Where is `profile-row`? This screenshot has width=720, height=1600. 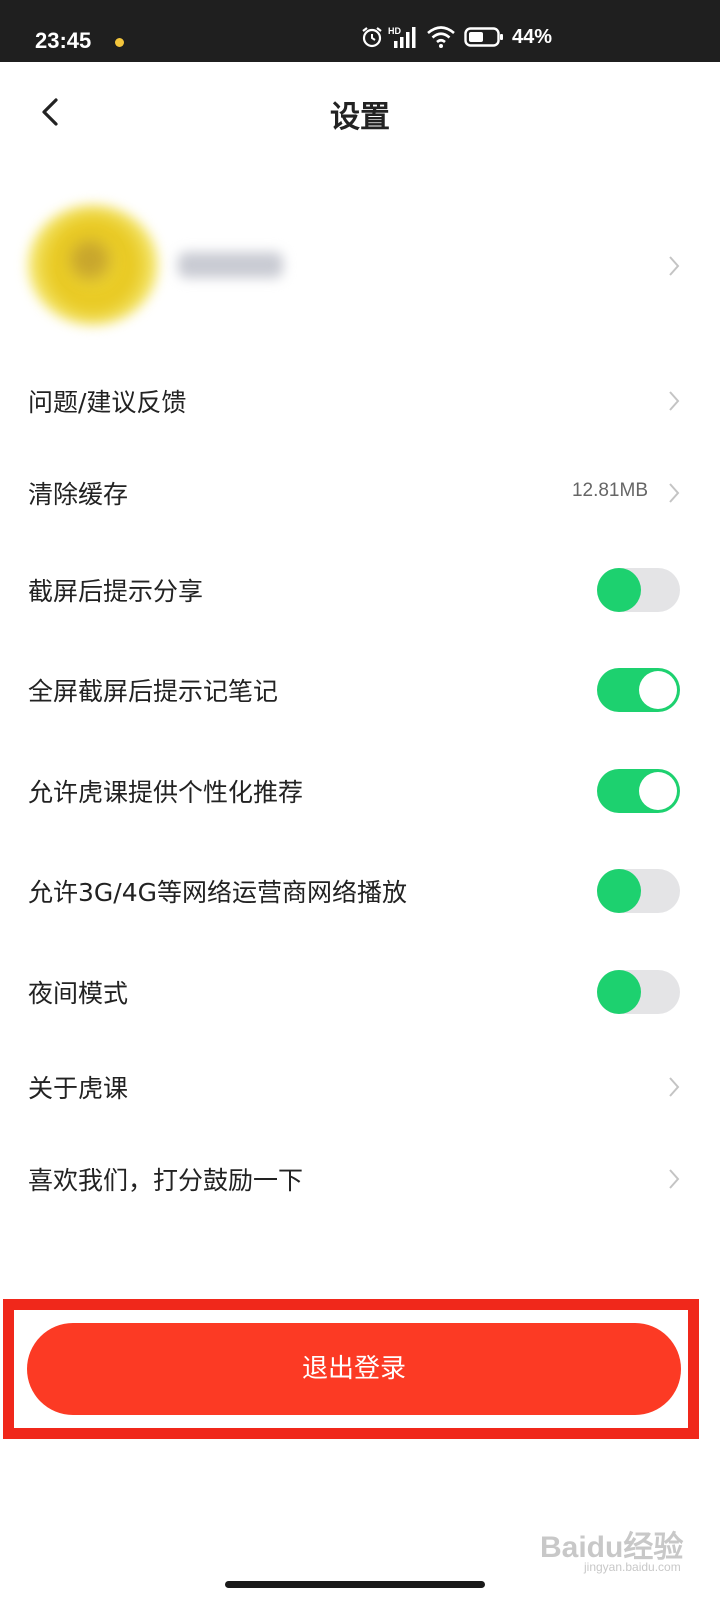
profile-row is located at coordinates (360, 266).